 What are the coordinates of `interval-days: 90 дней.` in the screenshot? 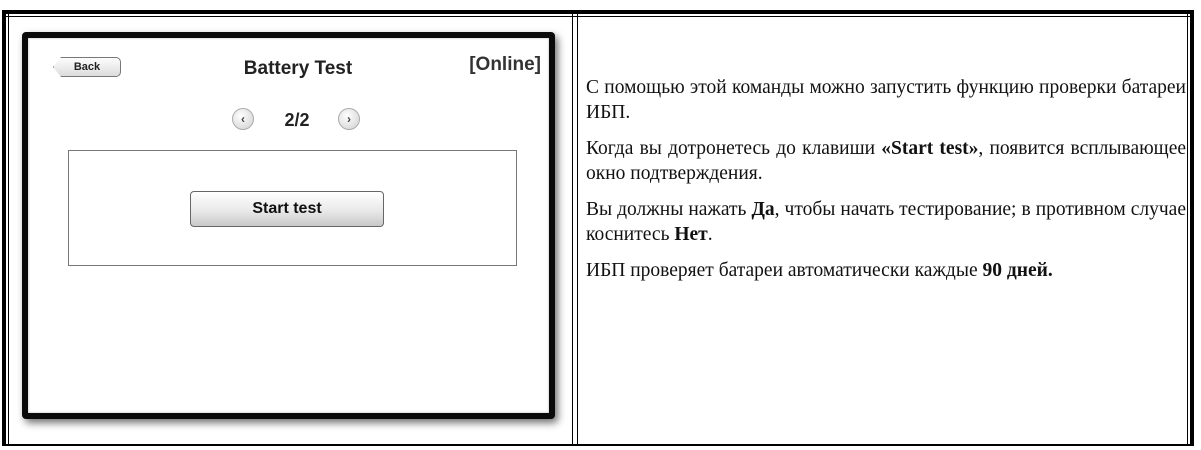 It's located at (1017, 270).